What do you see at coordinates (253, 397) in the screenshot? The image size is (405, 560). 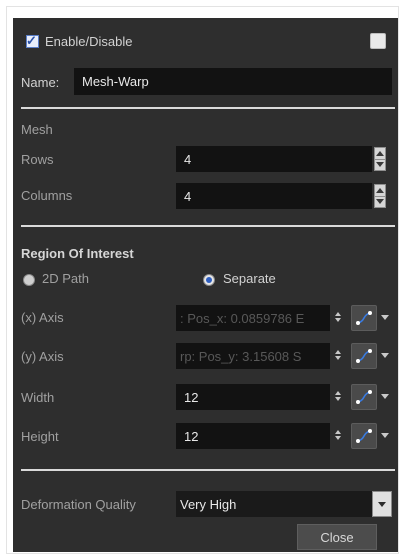 I see `width-input: 12` at bounding box center [253, 397].